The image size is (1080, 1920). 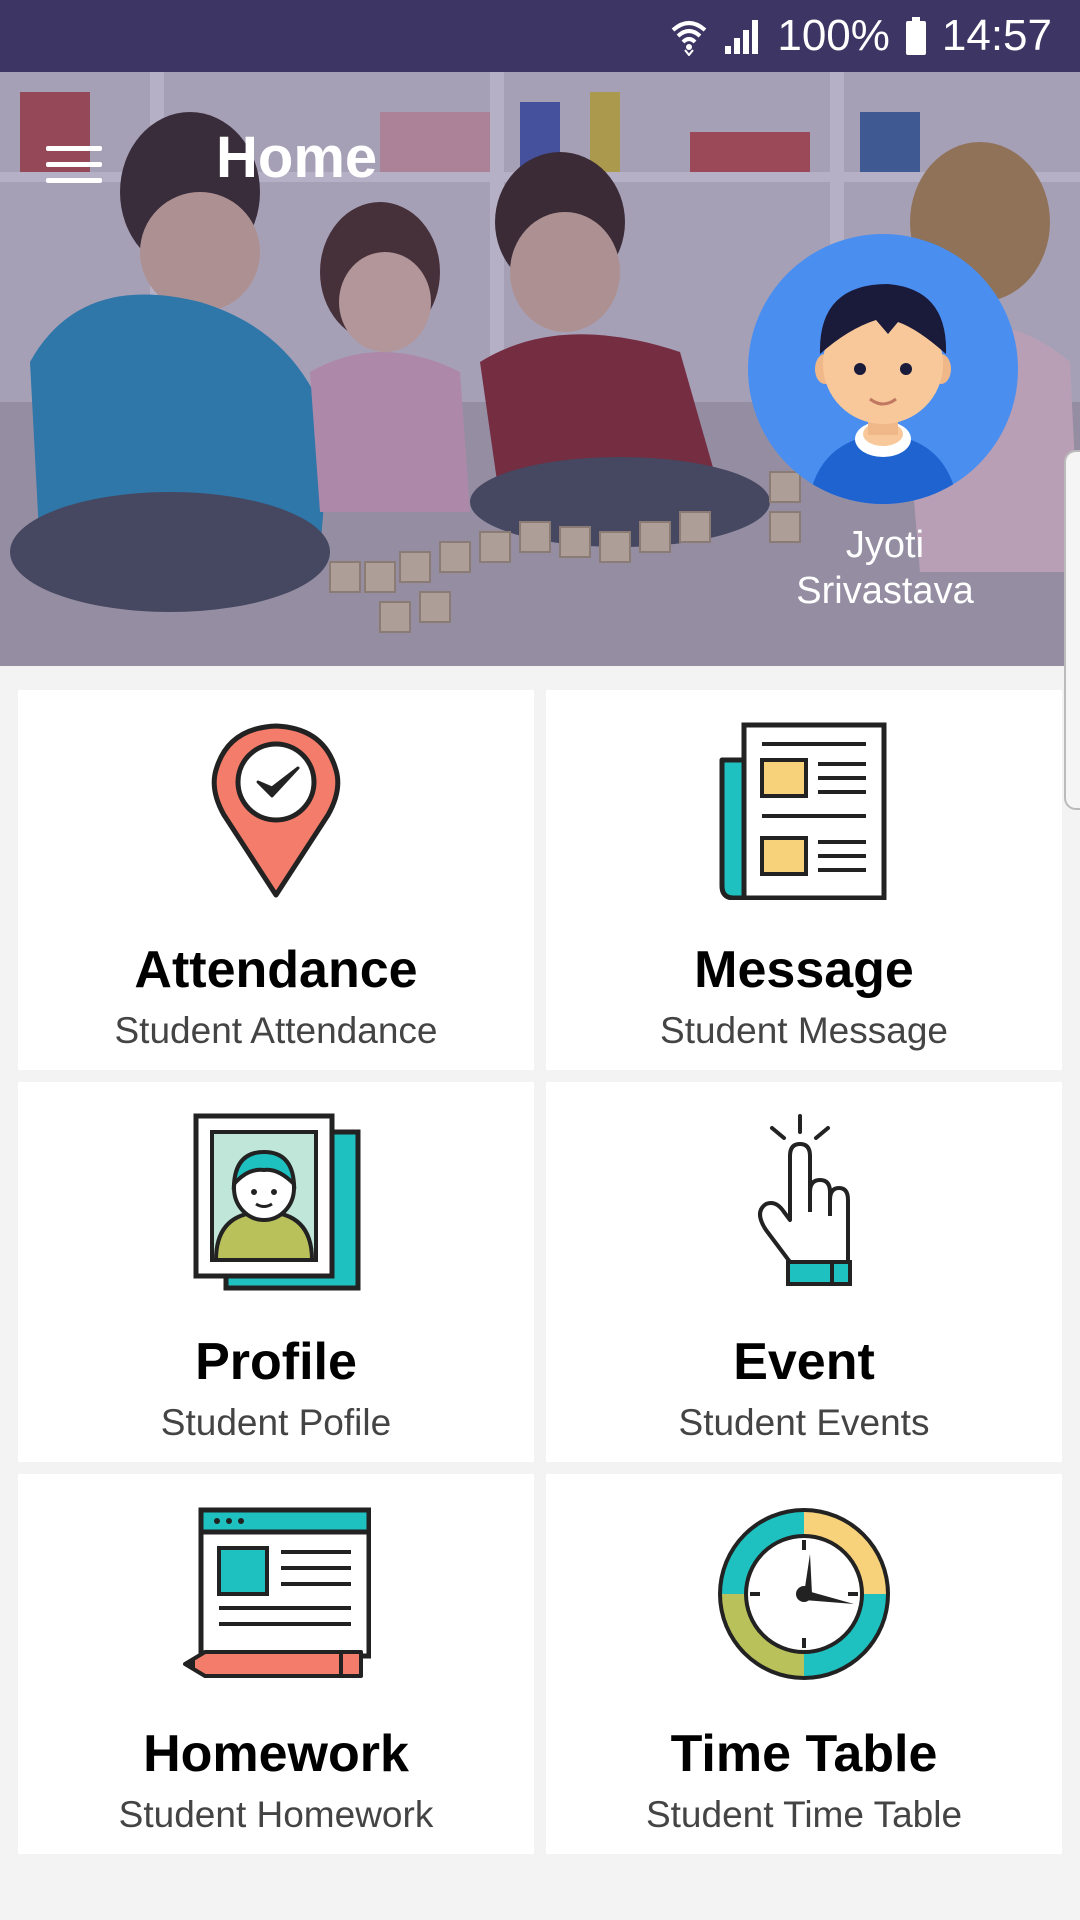 I want to click on user-name: Jyoti Srivastava, so click(x=885, y=568).